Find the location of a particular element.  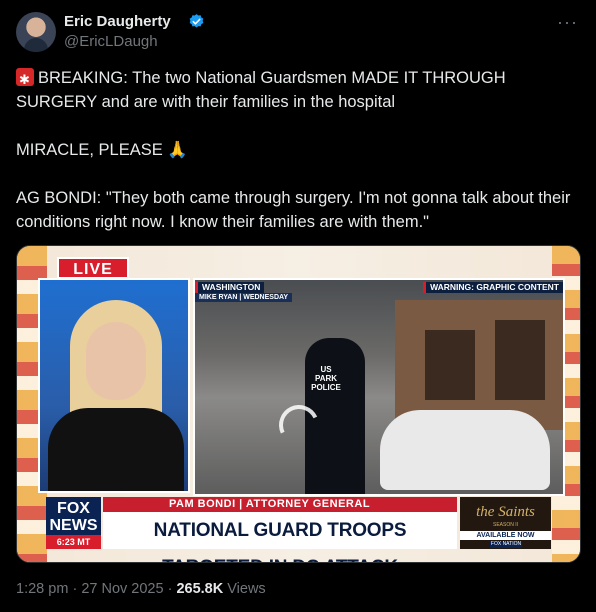

police-motorcycle is located at coordinates (465, 450).